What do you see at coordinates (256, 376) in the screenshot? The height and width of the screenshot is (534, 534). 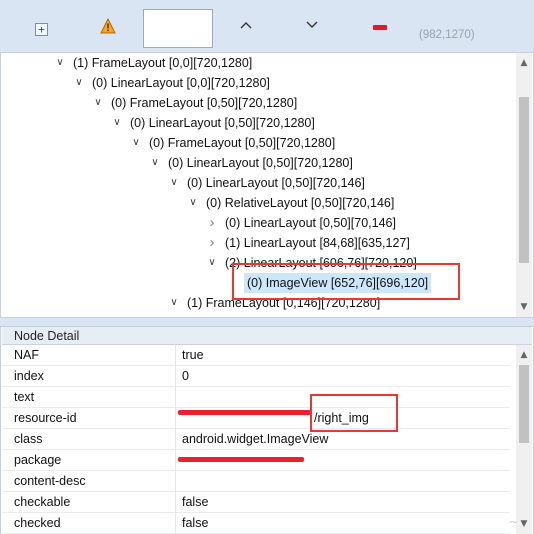 I see `property-row: index 0` at bounding box center [256, 376].